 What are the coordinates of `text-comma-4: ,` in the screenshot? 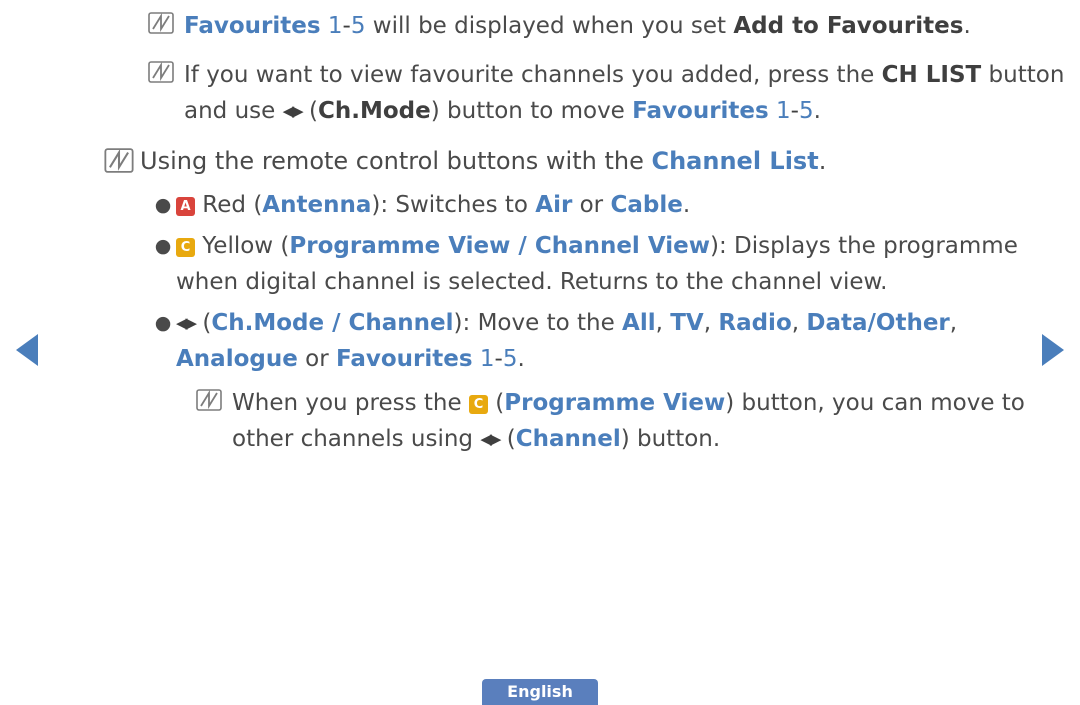 It's located at (953, 323).